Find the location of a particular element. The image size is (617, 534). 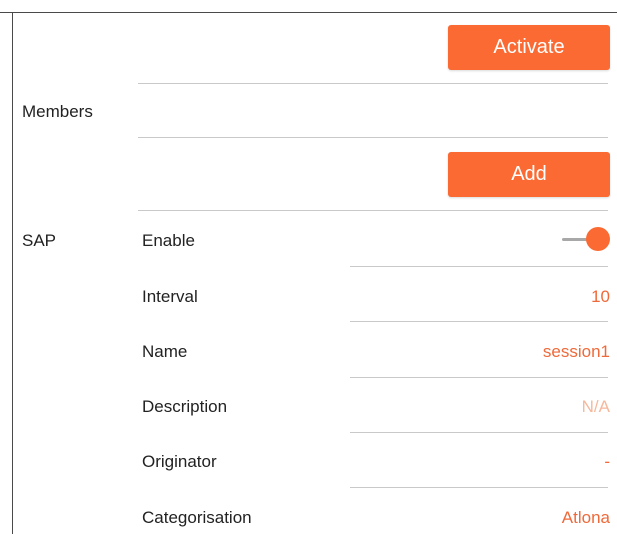

add-member-button: Add is located at coordinates (529, 174).